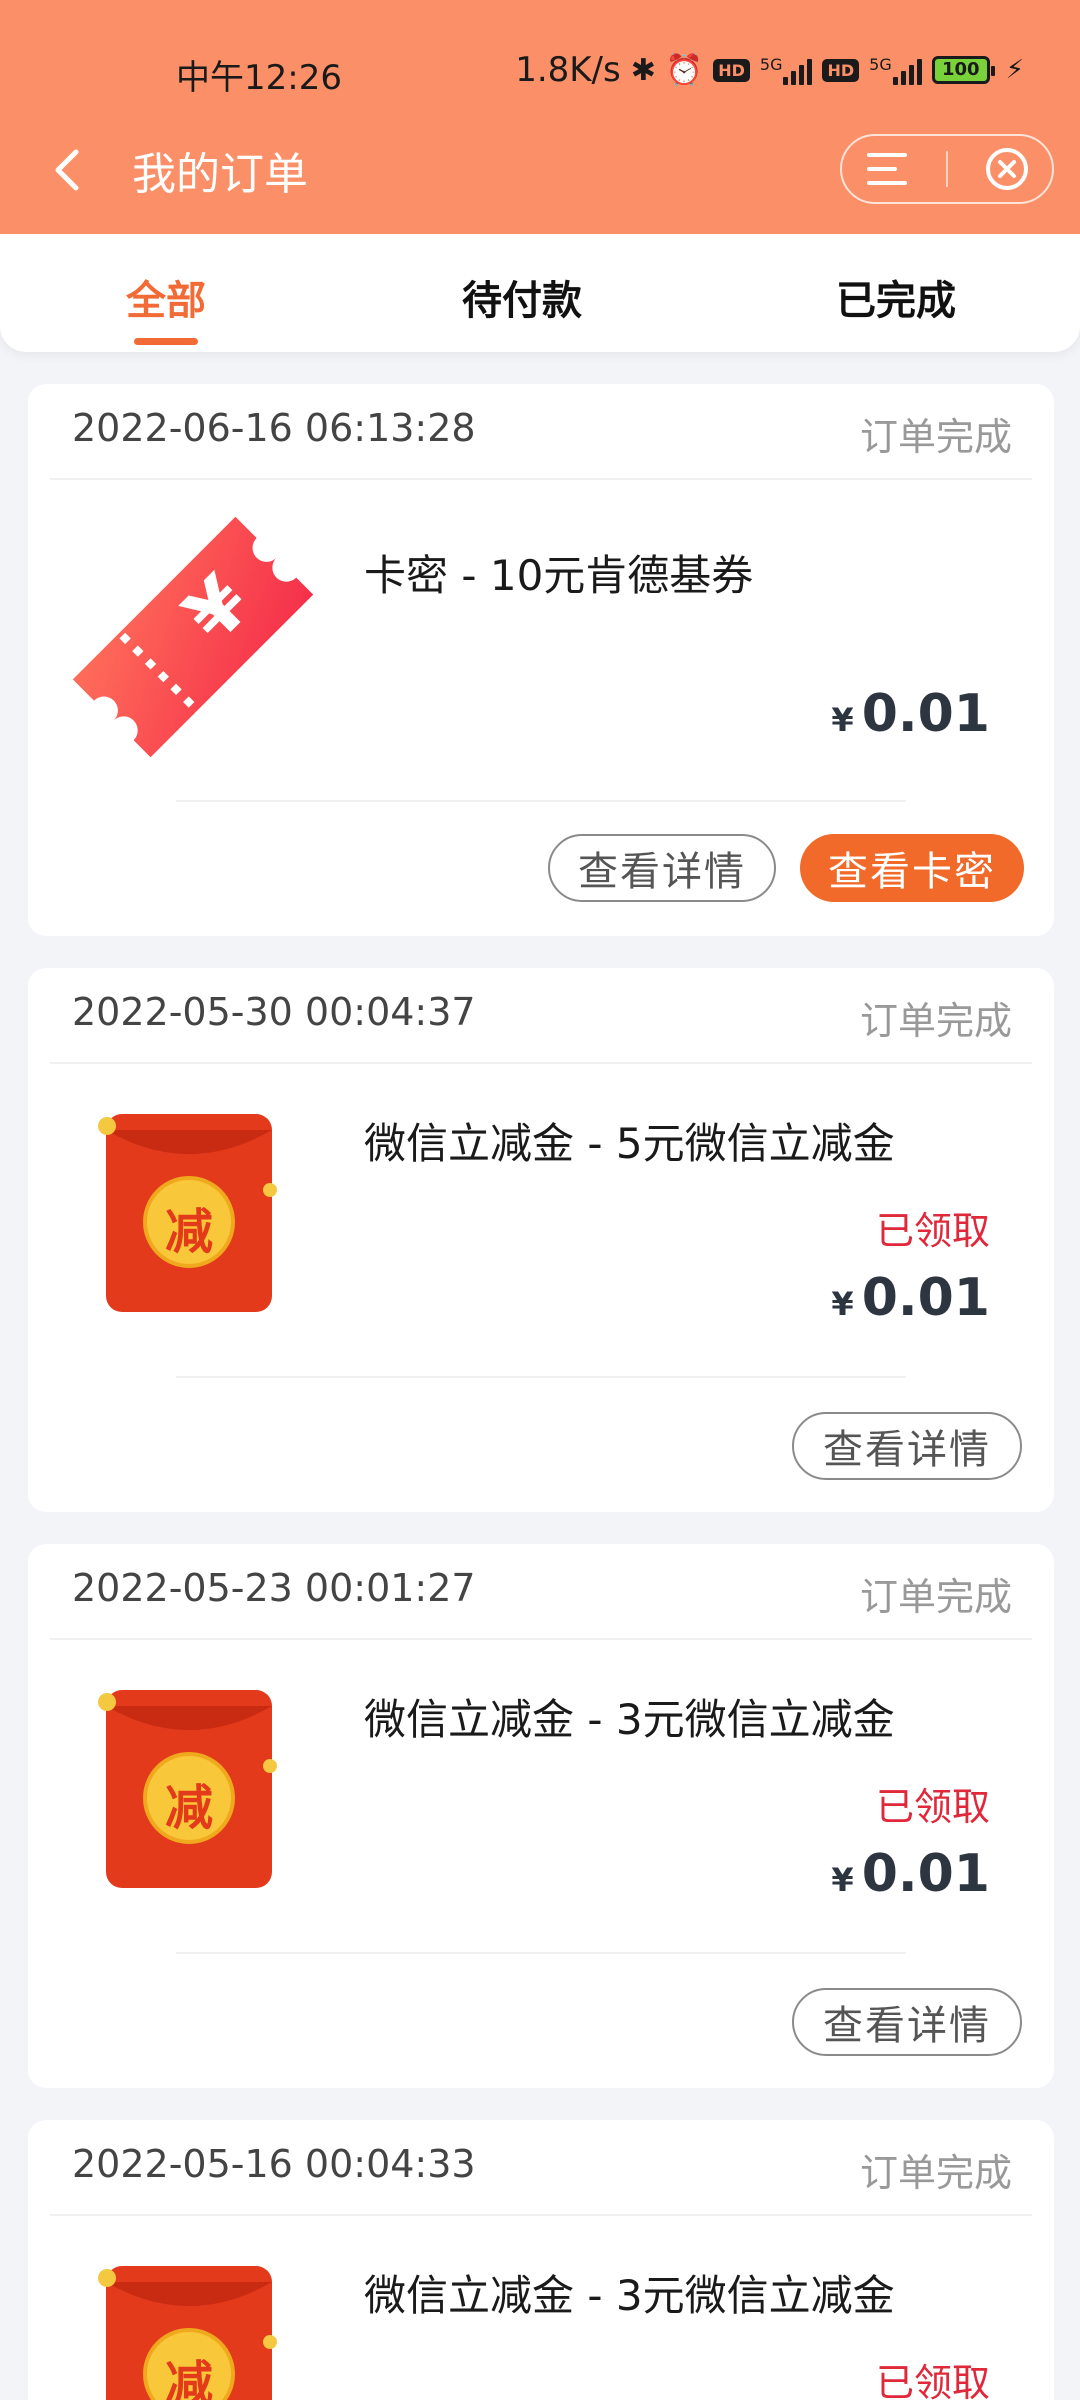 This screenshot has height=2400, width=1080. I want to click on status-time: 中午12:26, so click(259, 78).